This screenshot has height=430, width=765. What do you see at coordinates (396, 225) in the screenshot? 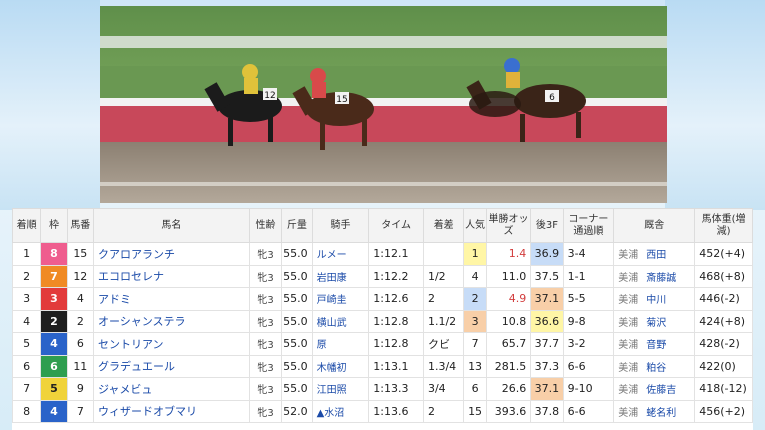
I see `header-time: タイム` at bounding box center [396, 225].